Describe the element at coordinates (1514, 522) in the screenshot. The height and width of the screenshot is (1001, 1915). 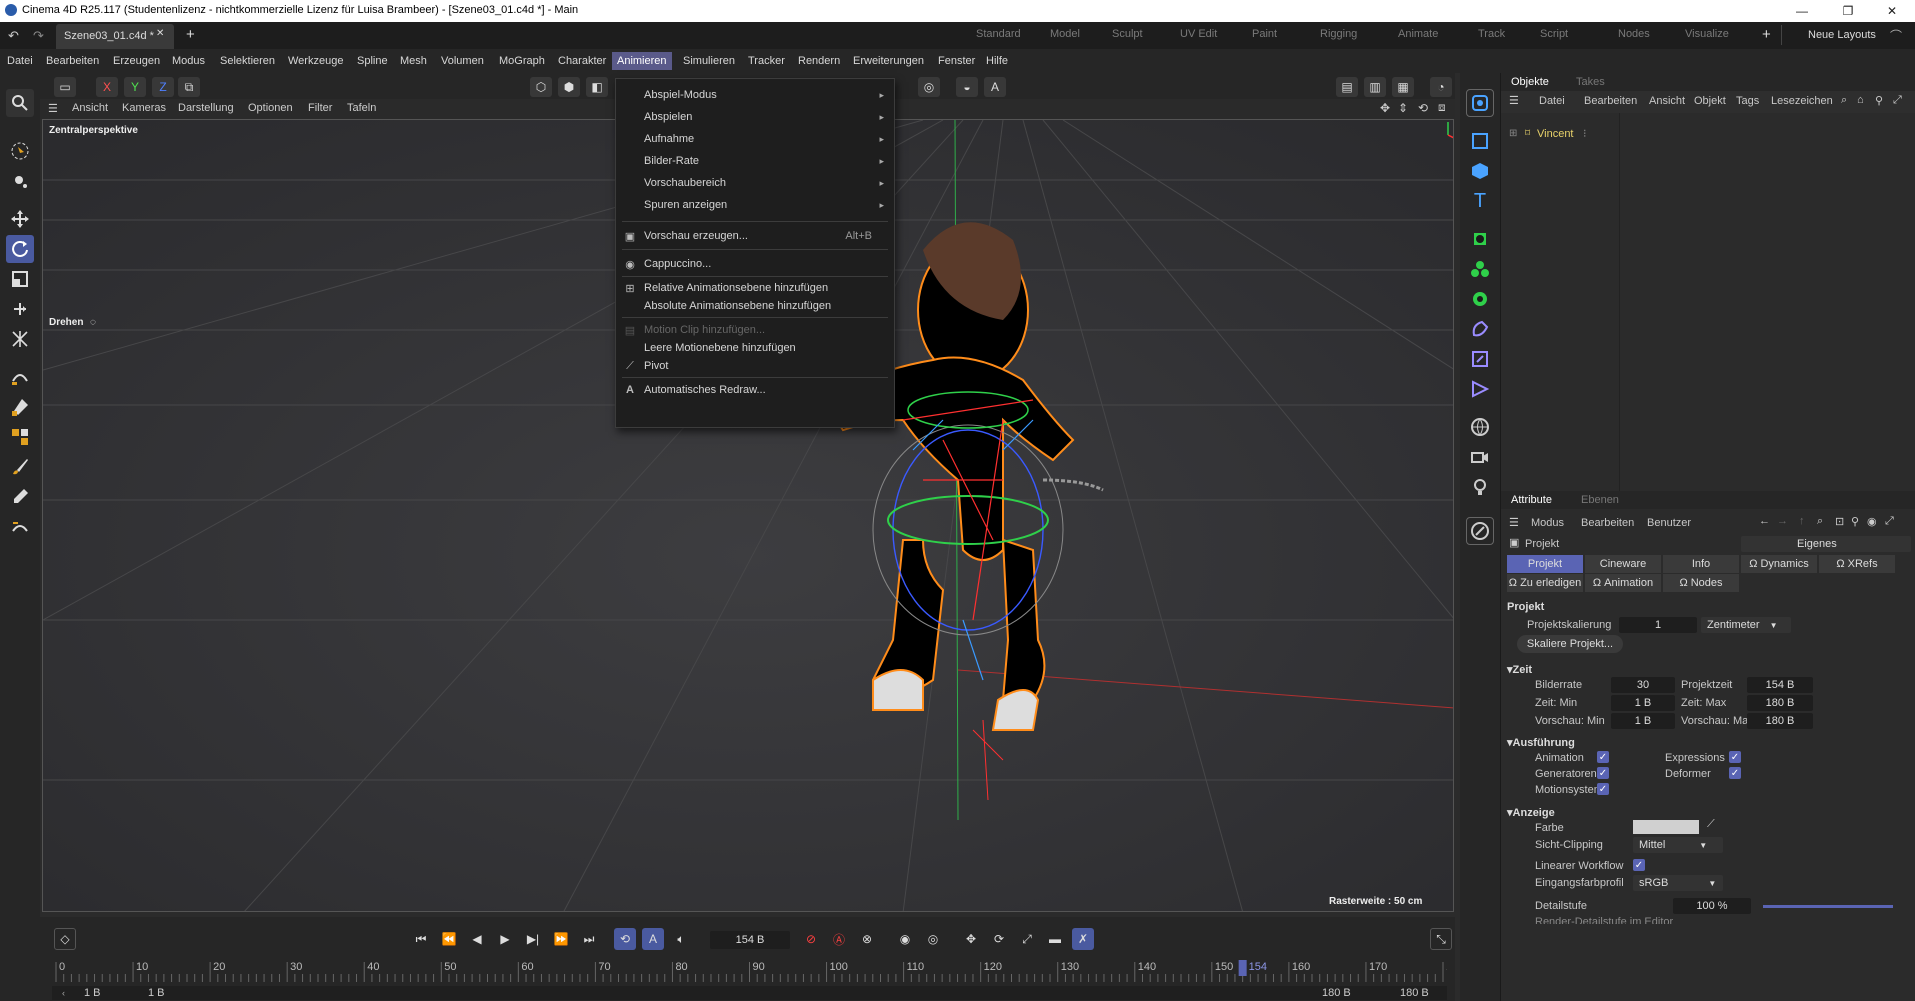
I see `attributes-menu-icon: ☰` at that location.